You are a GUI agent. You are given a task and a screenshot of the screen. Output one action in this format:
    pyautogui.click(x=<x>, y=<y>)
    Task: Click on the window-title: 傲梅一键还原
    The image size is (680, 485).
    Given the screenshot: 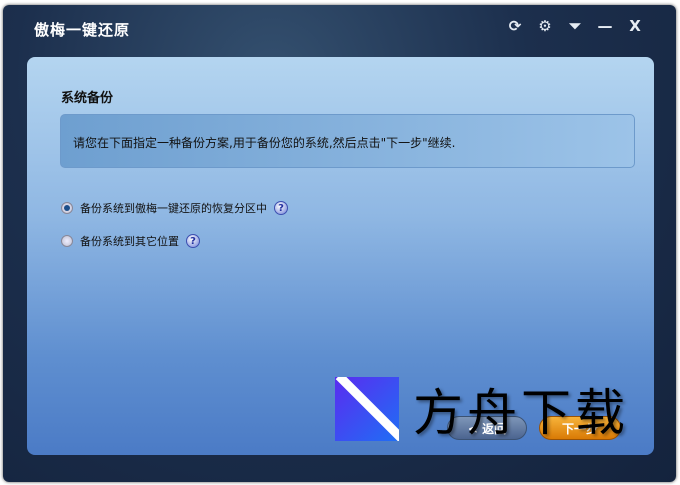 What is the action you would take?
    pyautogui.click(x=82, y=30)
    